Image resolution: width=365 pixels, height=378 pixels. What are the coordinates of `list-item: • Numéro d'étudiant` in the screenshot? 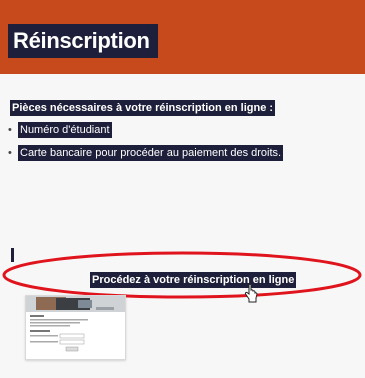 It's located at (60, 129).